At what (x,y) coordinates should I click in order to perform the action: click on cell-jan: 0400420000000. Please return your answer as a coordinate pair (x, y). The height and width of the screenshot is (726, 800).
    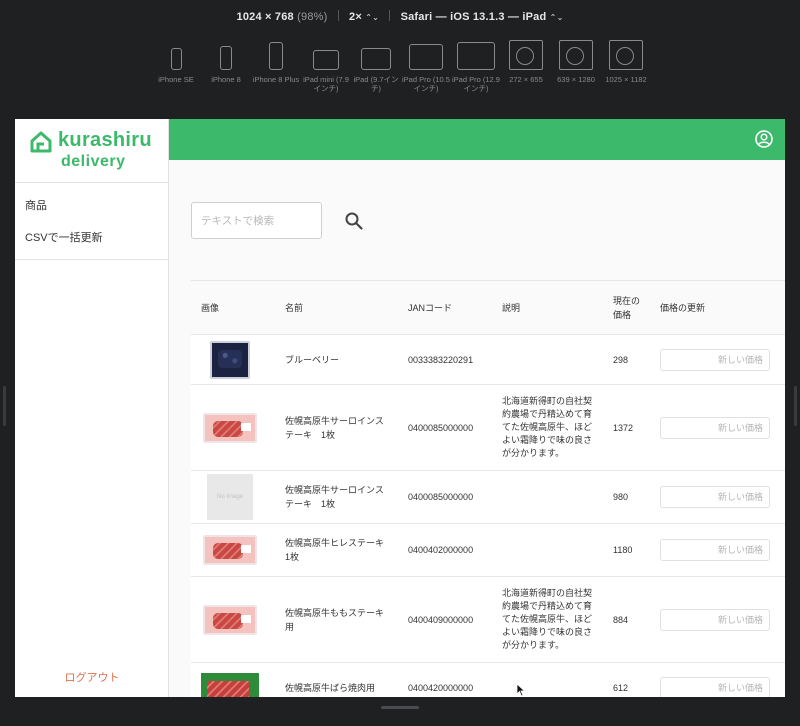
    Looking at the image, I should click on (445, 679).